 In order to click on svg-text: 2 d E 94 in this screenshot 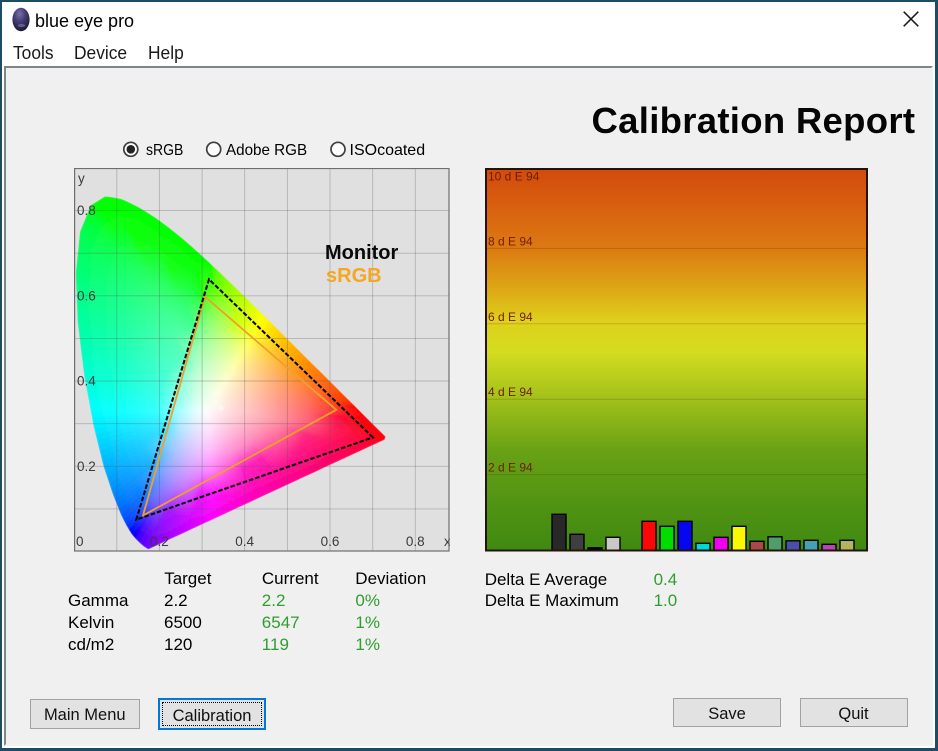, I will do `click(510, 468)`.